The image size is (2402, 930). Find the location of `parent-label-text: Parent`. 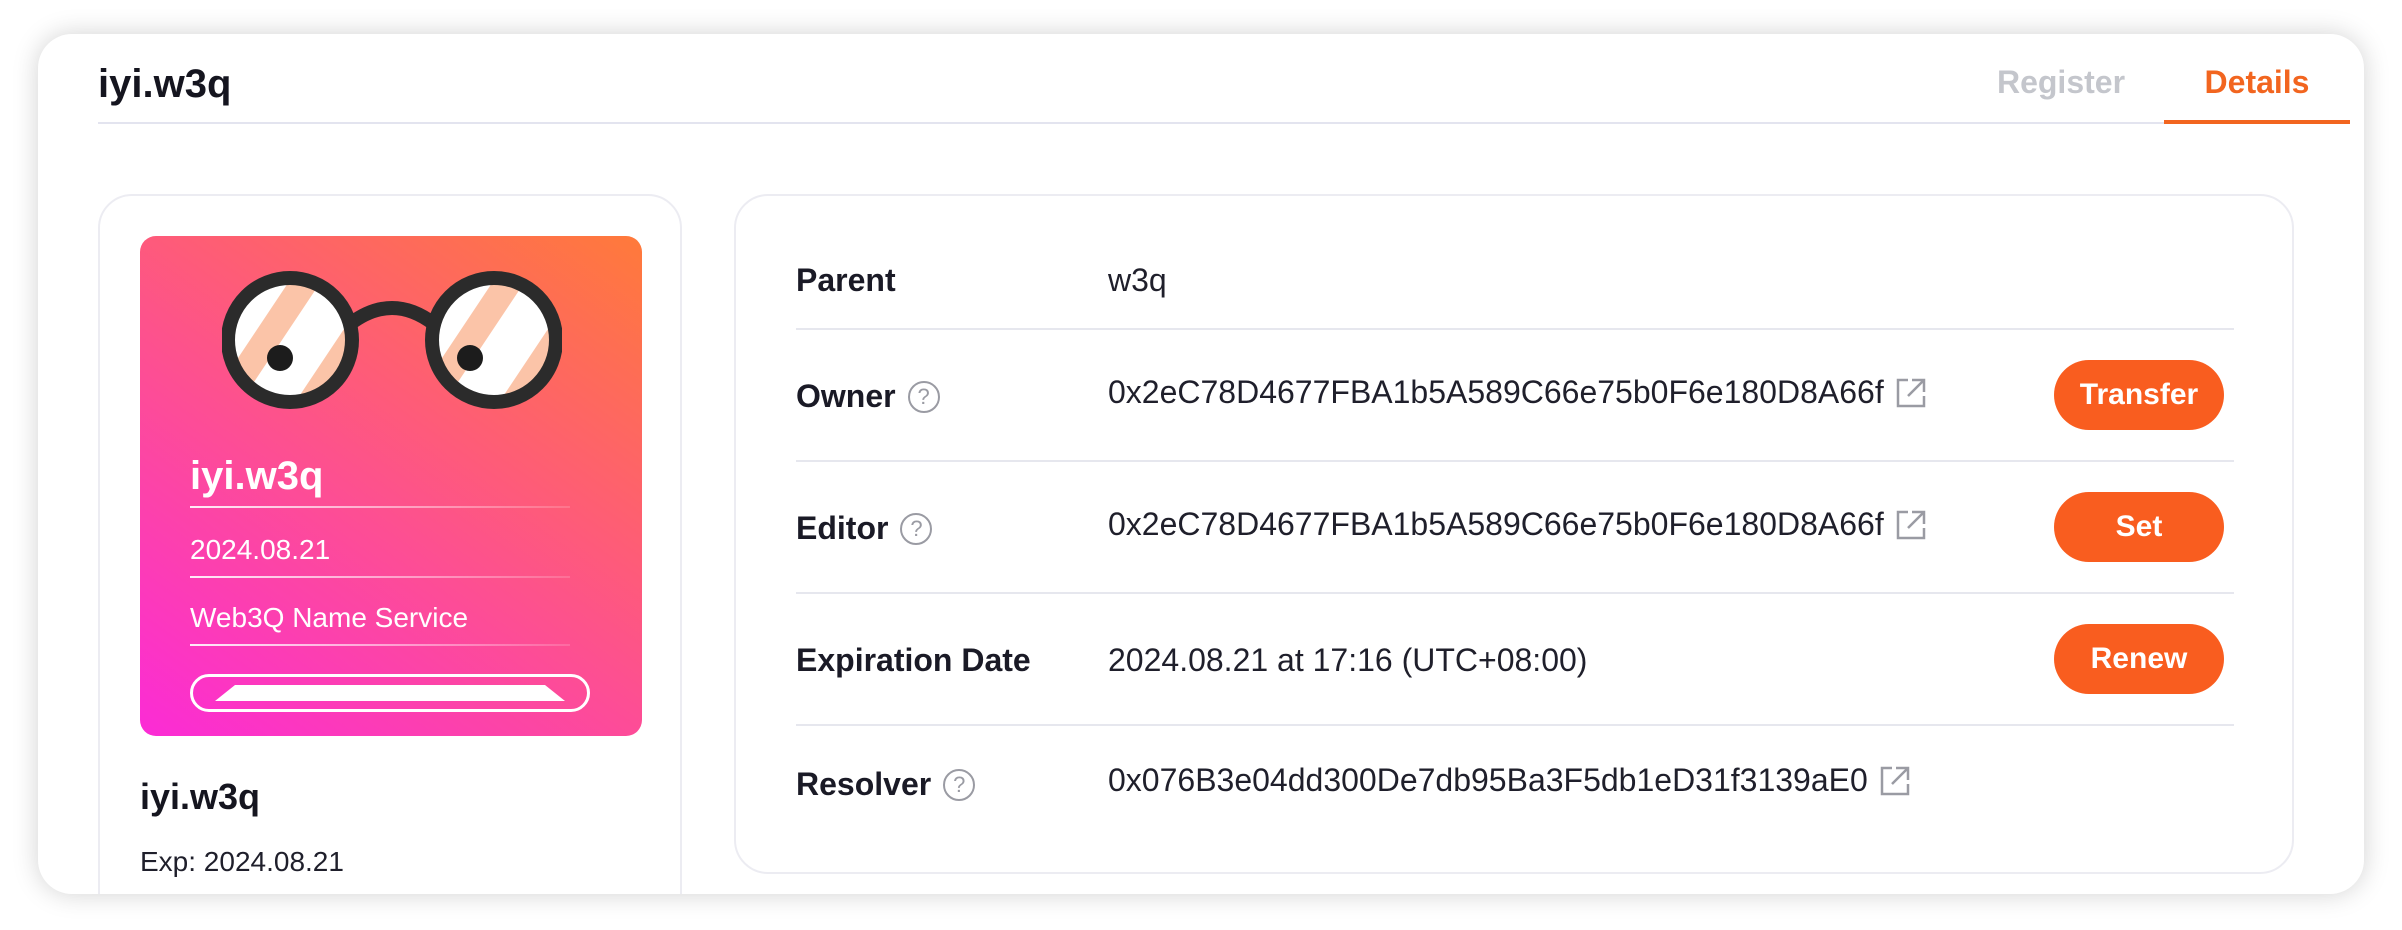

parent-label-text: Parent is located at coordinates (846, 280).